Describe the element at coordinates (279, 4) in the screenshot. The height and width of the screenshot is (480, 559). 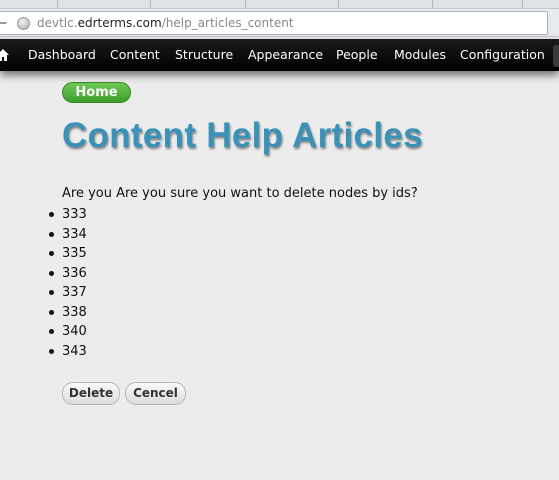
I see `browser-tab-strip` at that location.